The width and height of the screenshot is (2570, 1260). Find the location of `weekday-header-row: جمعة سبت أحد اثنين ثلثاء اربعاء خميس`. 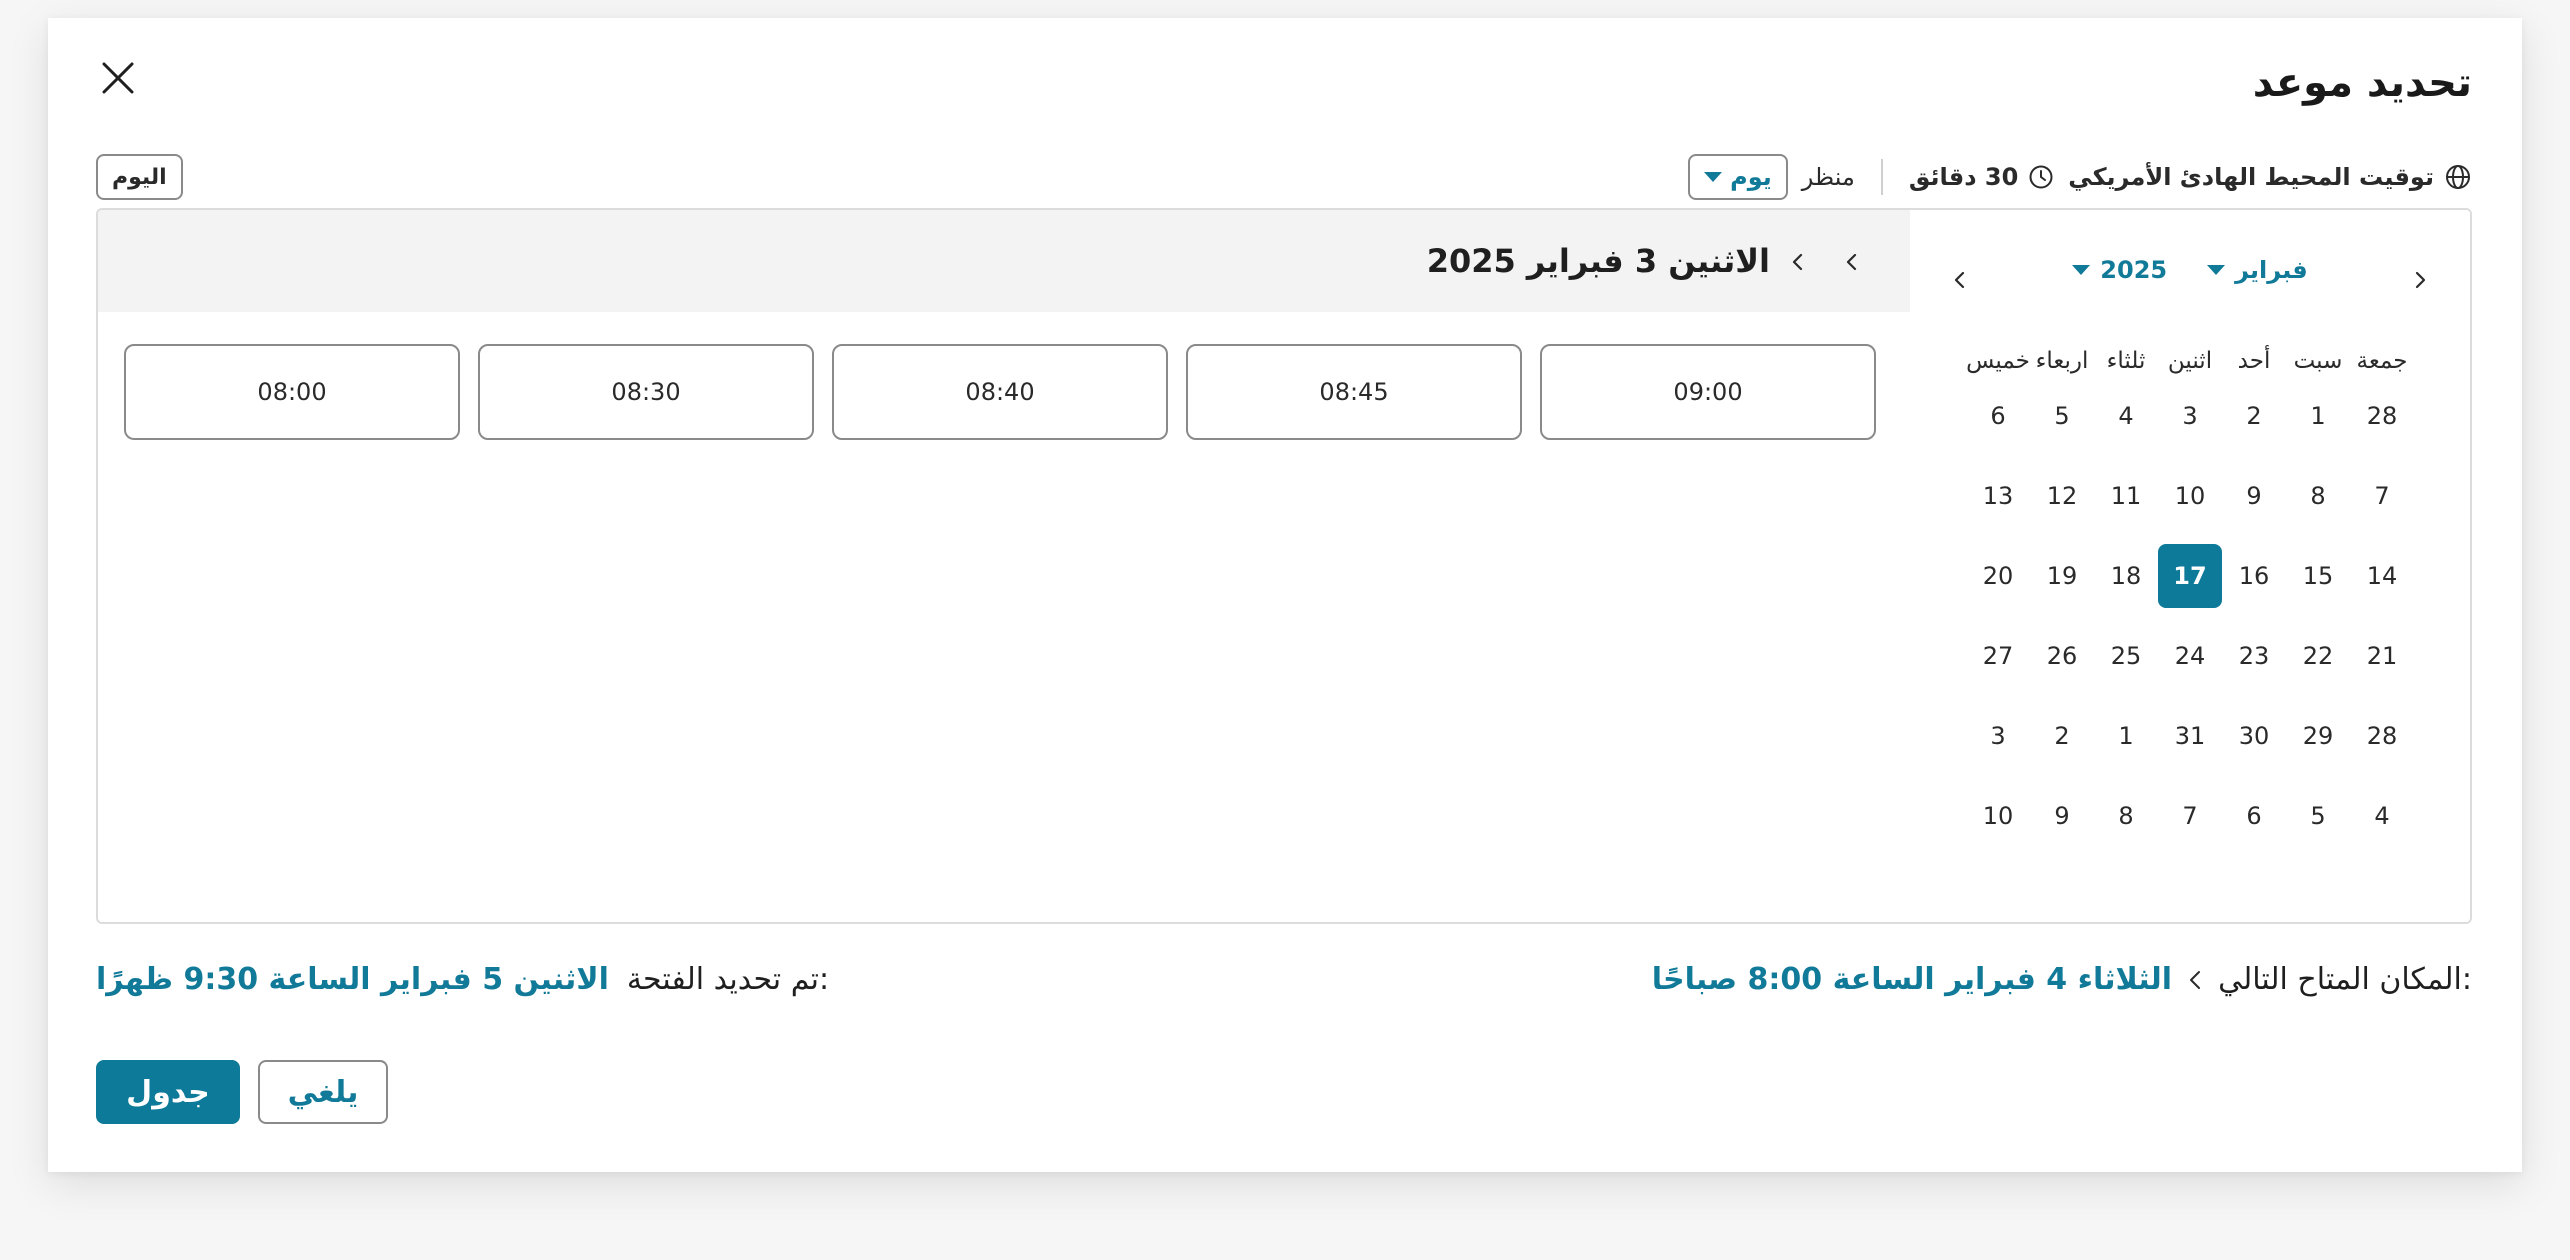

weekday-header-row: جمعة سبت أحد اثنين ثلثاء اربعاء خميس is located at coordinates (2190, 361).